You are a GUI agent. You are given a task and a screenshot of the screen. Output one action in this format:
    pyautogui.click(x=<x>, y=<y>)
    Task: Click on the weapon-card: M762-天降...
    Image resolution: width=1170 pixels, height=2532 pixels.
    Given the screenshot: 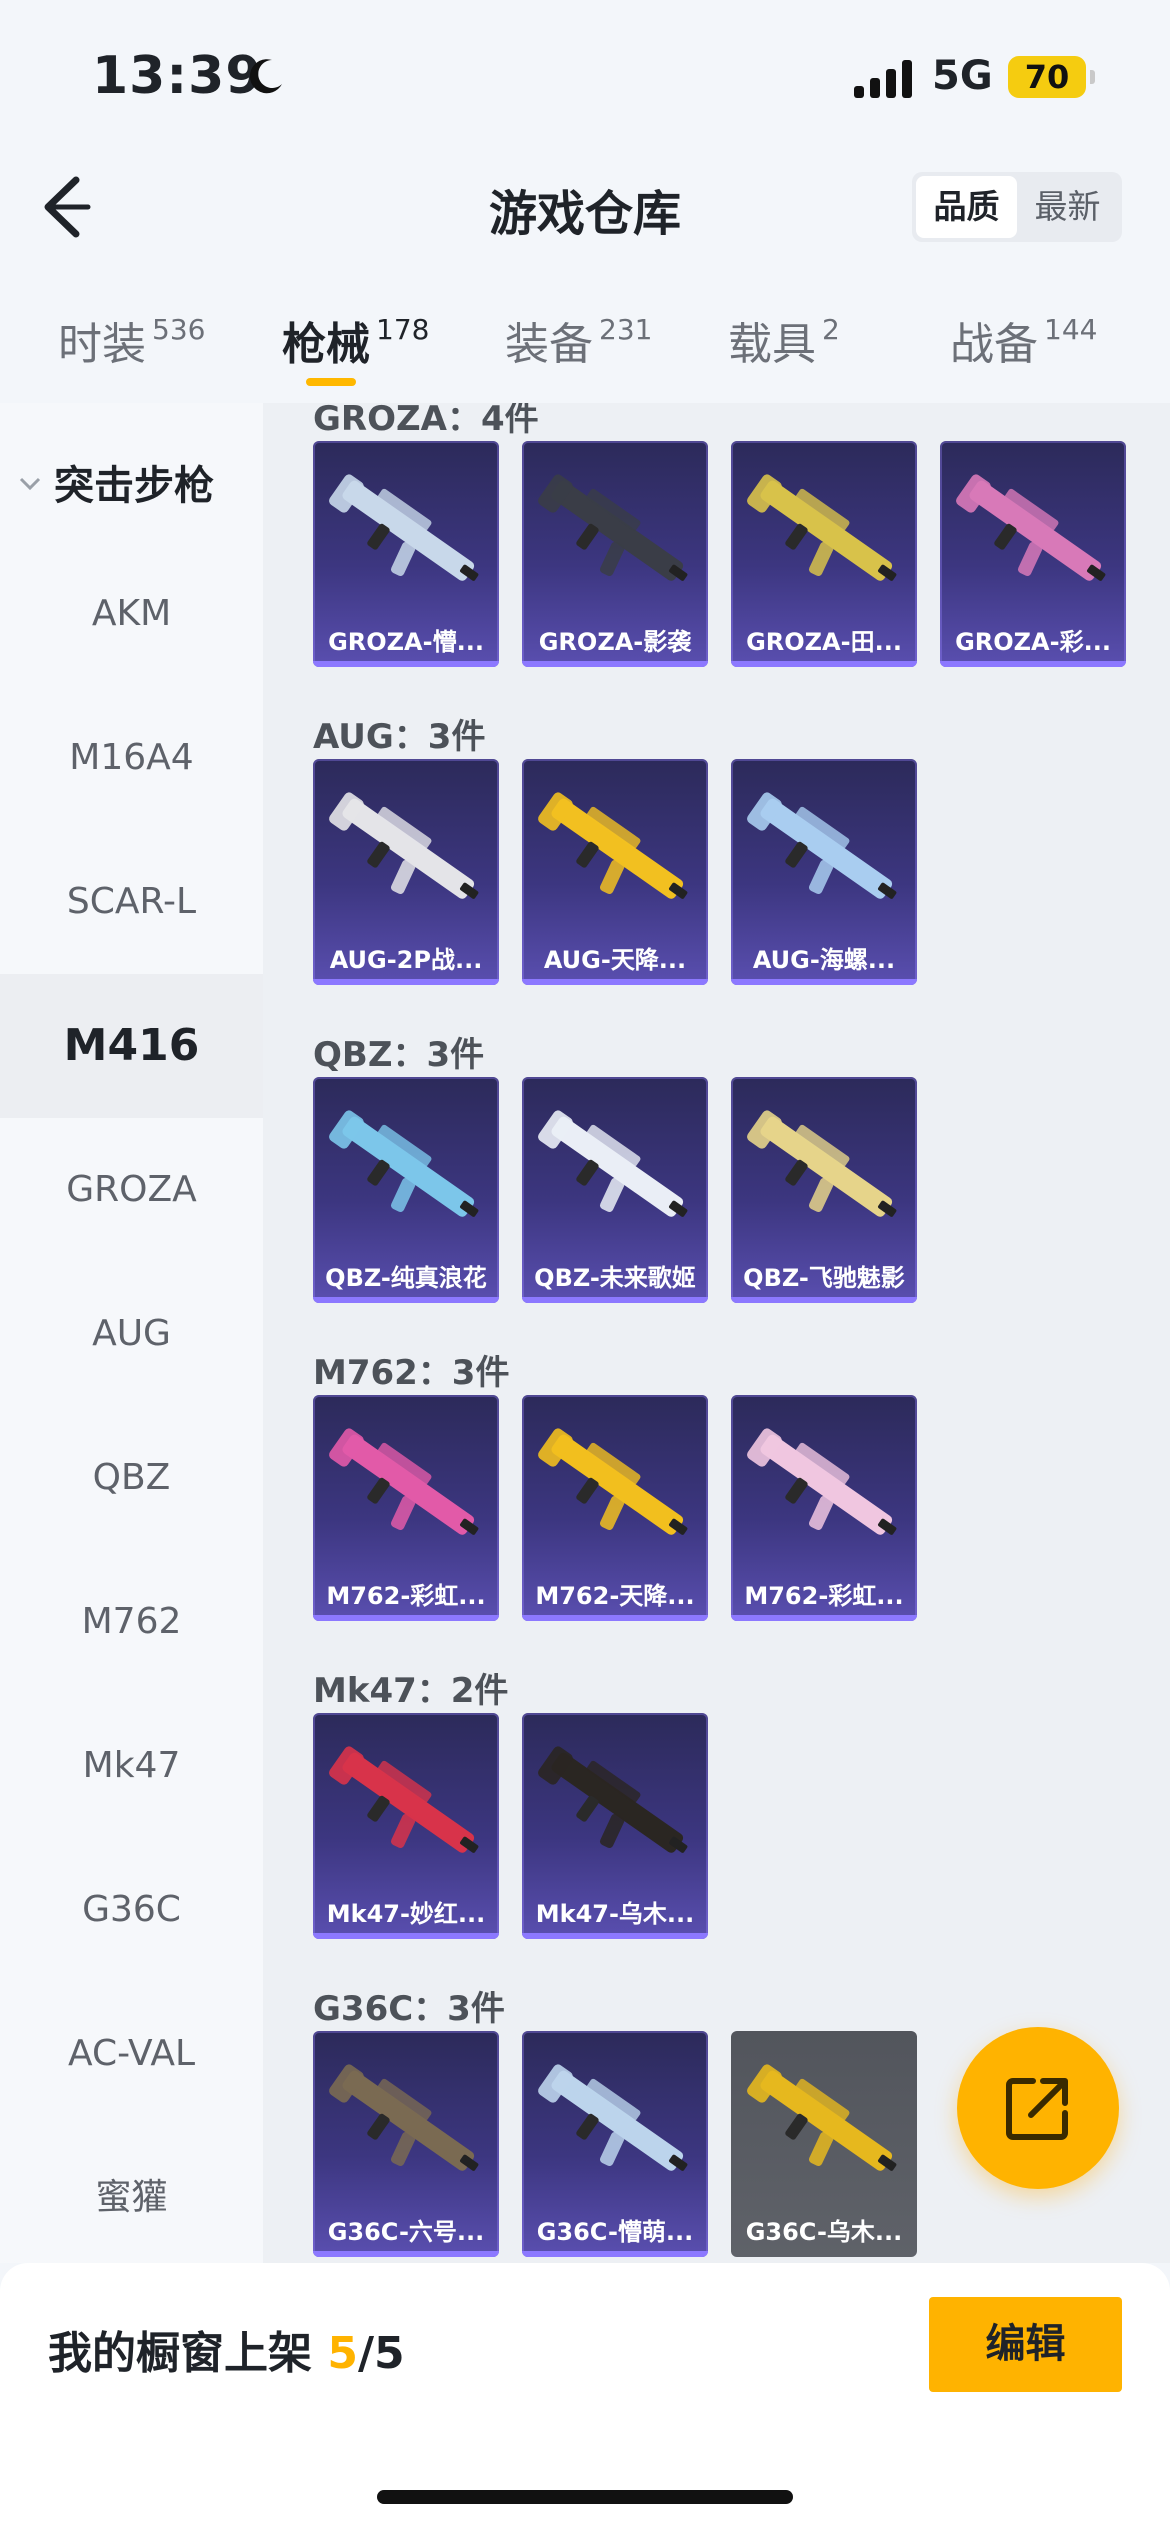 What is the action you would take?
    pyautogui.click(x=615, y=1508)
    